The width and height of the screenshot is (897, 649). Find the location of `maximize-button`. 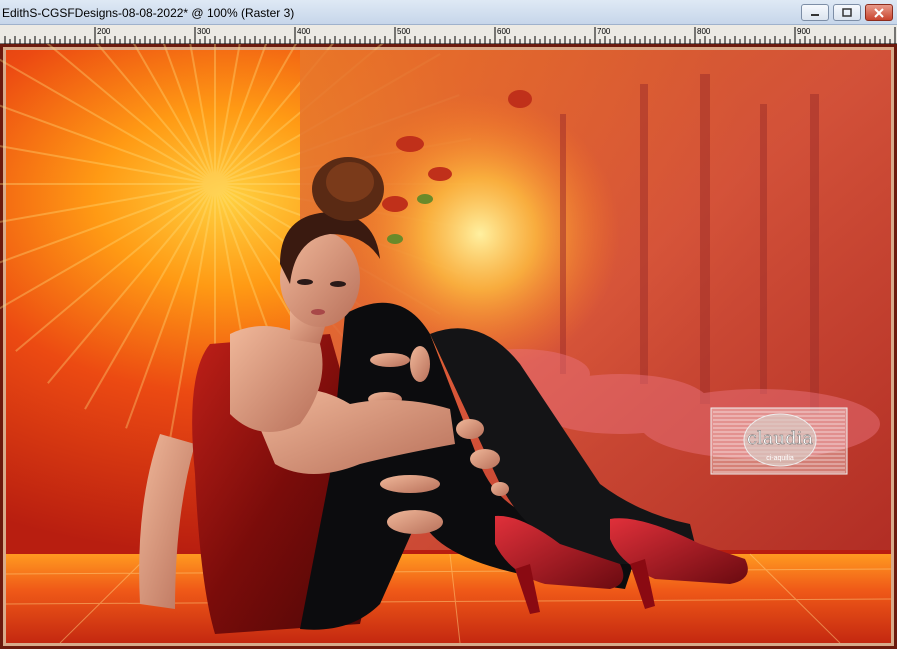

maximize-button is located at coordinates (847, 12).